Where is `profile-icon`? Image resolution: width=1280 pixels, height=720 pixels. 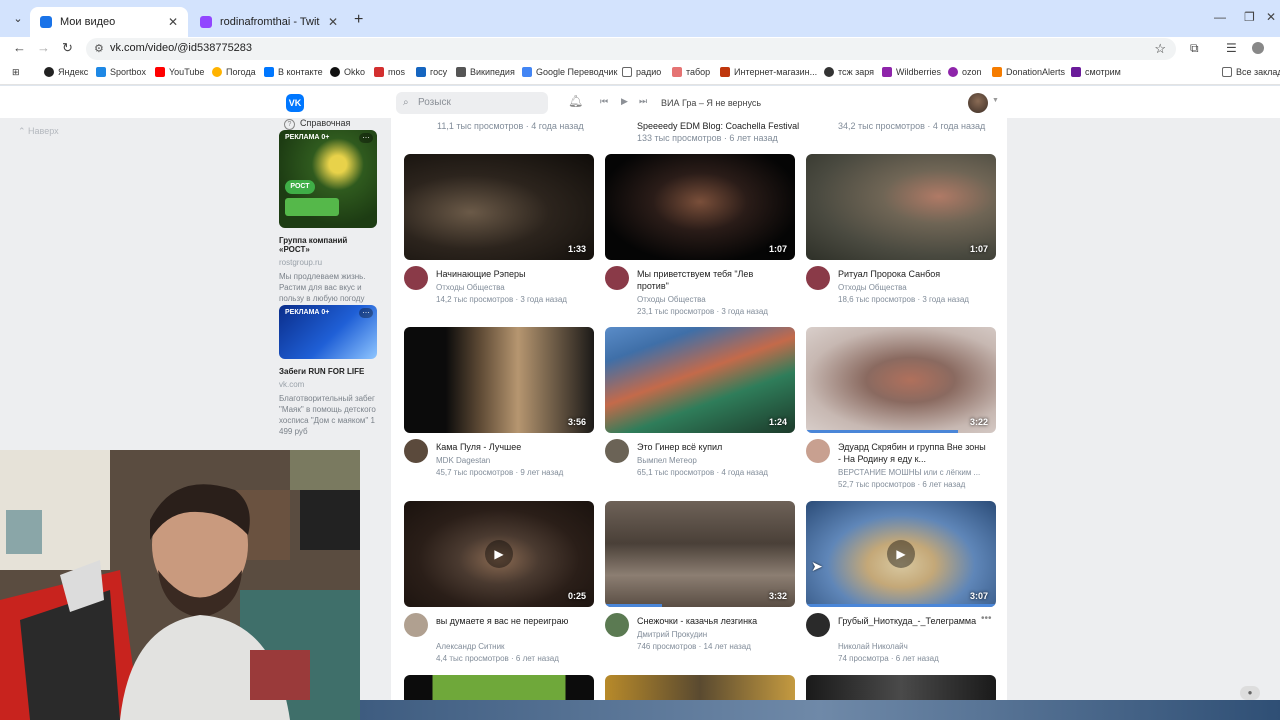 profile-icon is located at coordinates (1258, 48).